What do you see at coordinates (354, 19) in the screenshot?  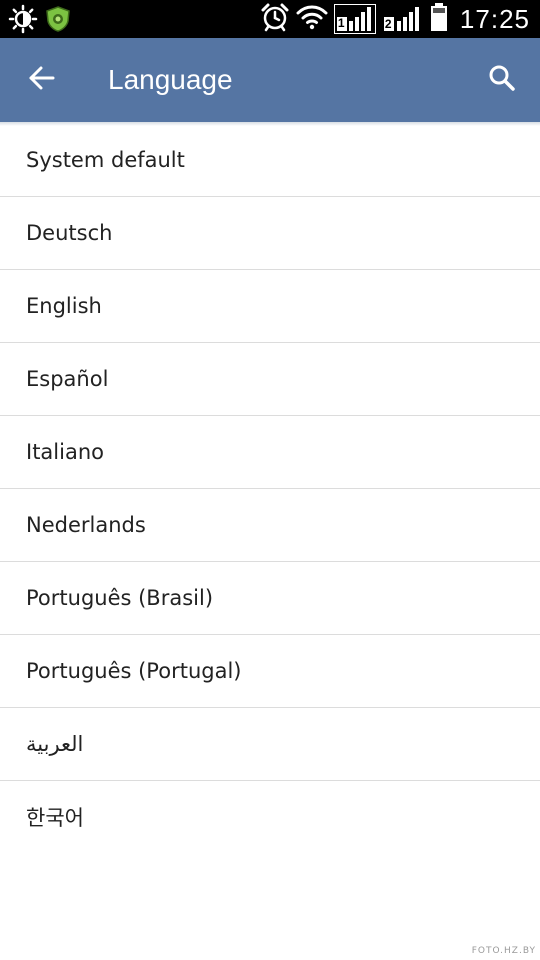 I see `signal-sim1-icon: 1` at bounding box center [354, 19].